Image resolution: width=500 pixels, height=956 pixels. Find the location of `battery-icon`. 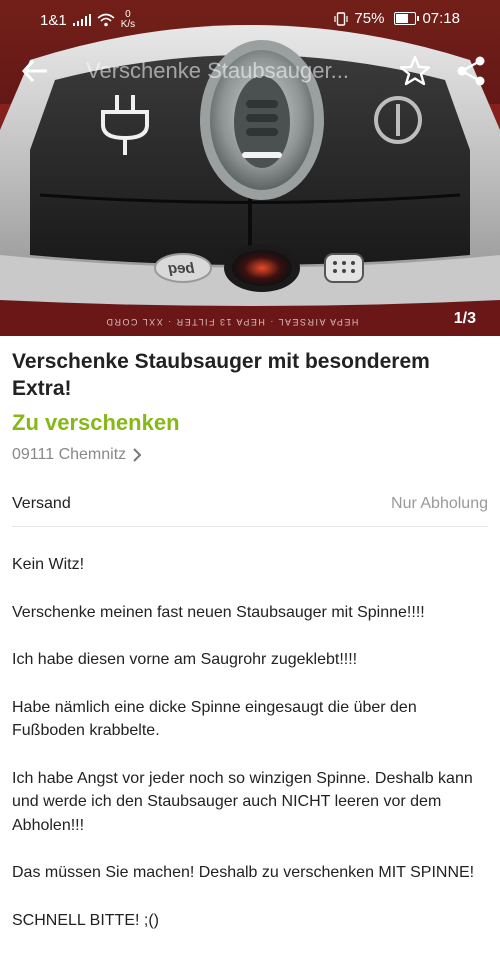

battery-icon is located at coordinates (407, 18).